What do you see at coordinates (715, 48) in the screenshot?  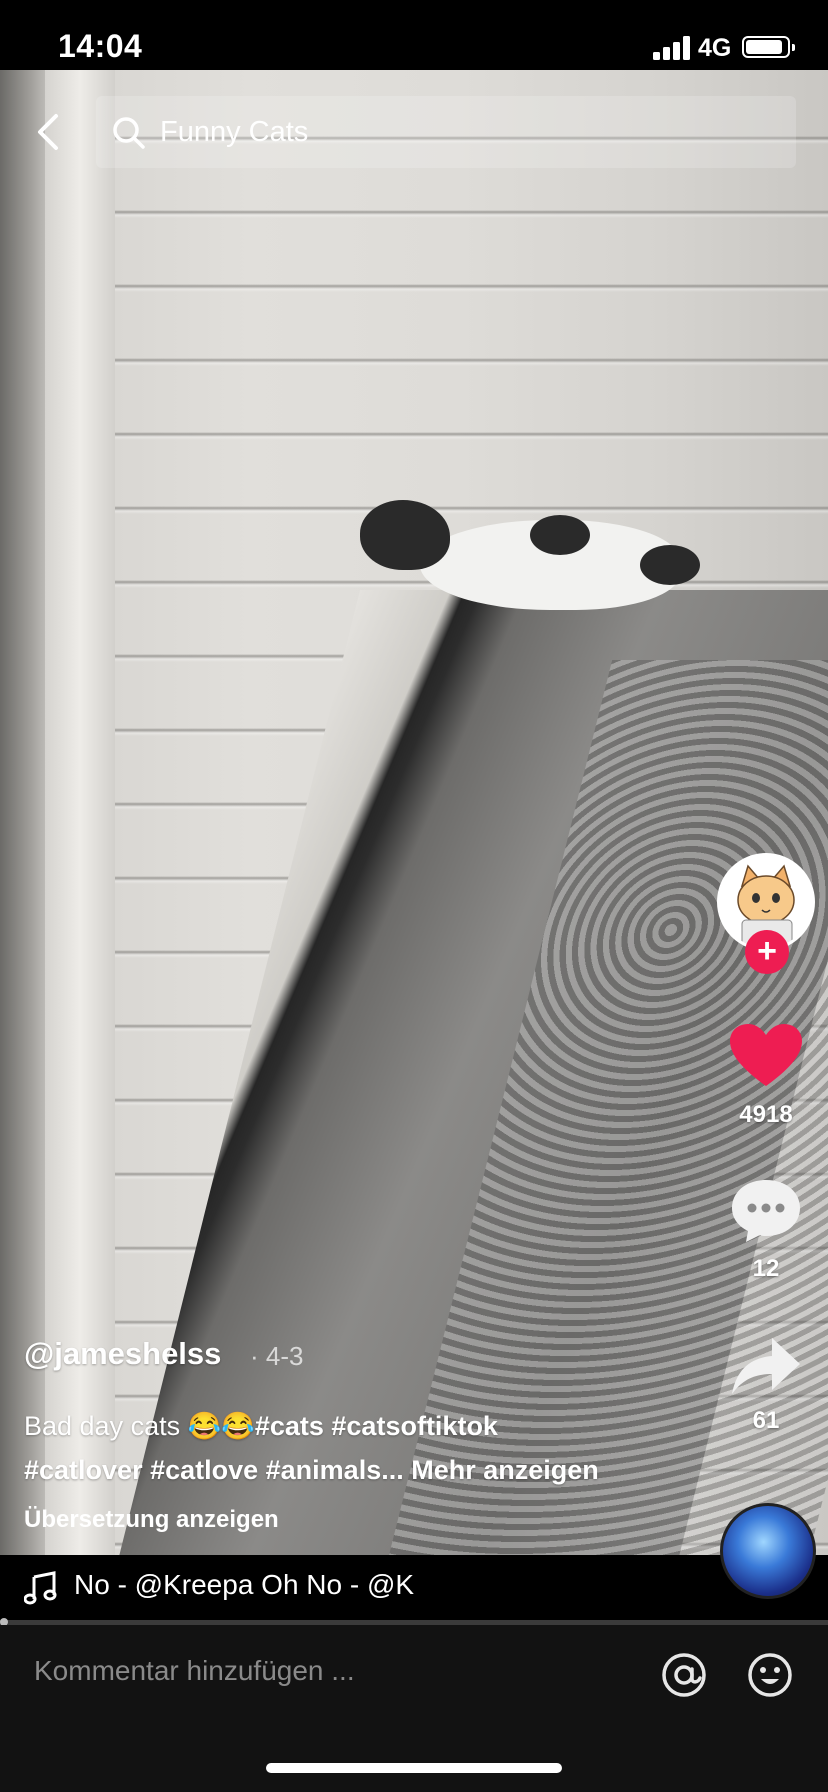 I see `network-type: 4G` at bounding box center [715, 48].